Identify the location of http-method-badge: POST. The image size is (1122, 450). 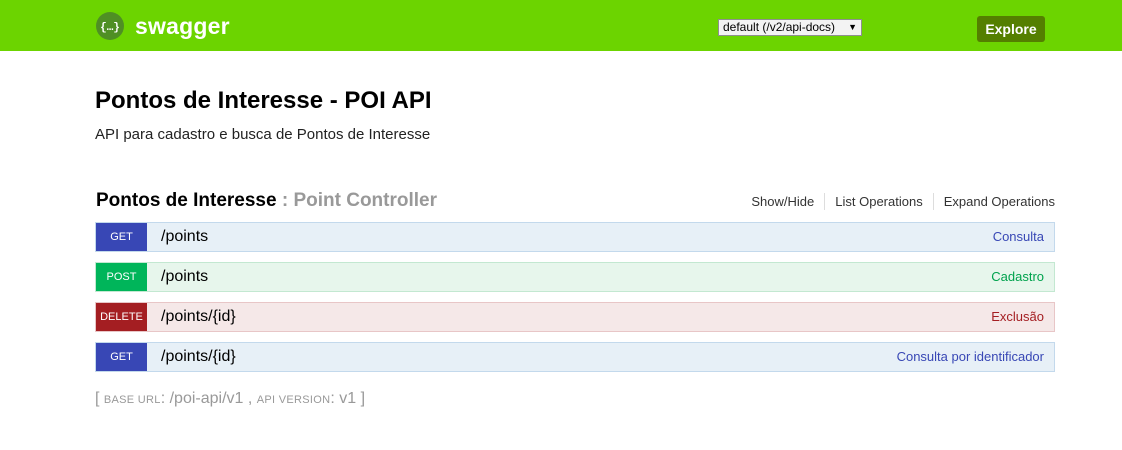
(121, 277).